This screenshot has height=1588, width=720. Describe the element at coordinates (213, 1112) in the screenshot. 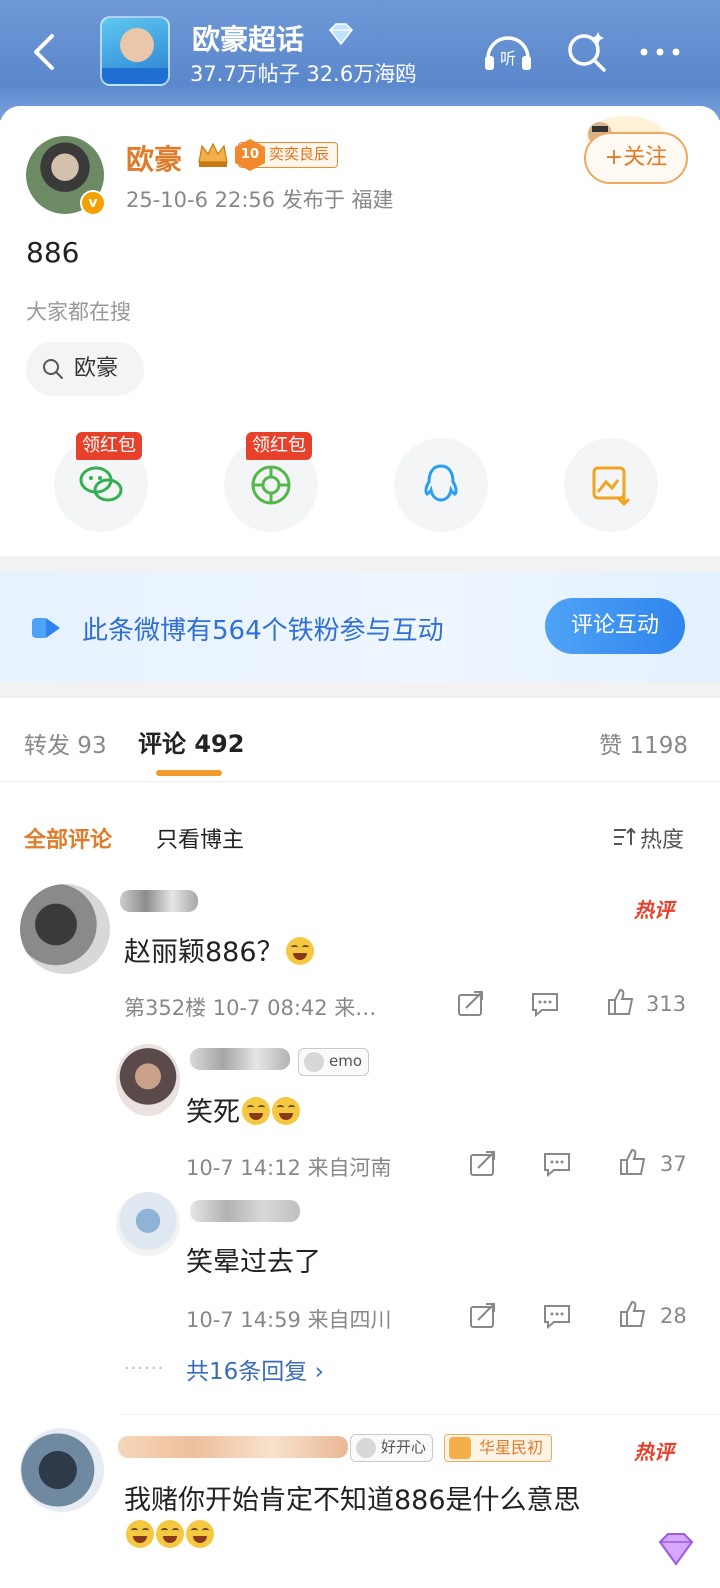

I see `reply-text-content: 笑死` at that location.